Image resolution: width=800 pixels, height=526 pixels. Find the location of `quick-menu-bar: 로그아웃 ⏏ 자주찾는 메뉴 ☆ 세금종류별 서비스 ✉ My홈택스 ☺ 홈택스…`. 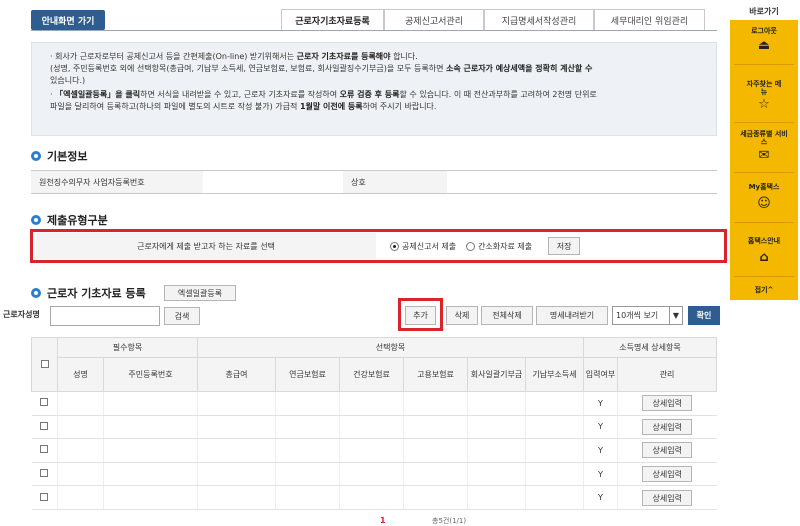

quick-menu-bar: 로그아웃 ⏏ 자주찾는 메뉴 ☆ 세금종류별 서비스 ✉ My홈택스 ☺ 홈택스… is located at coordinates (764, 160).